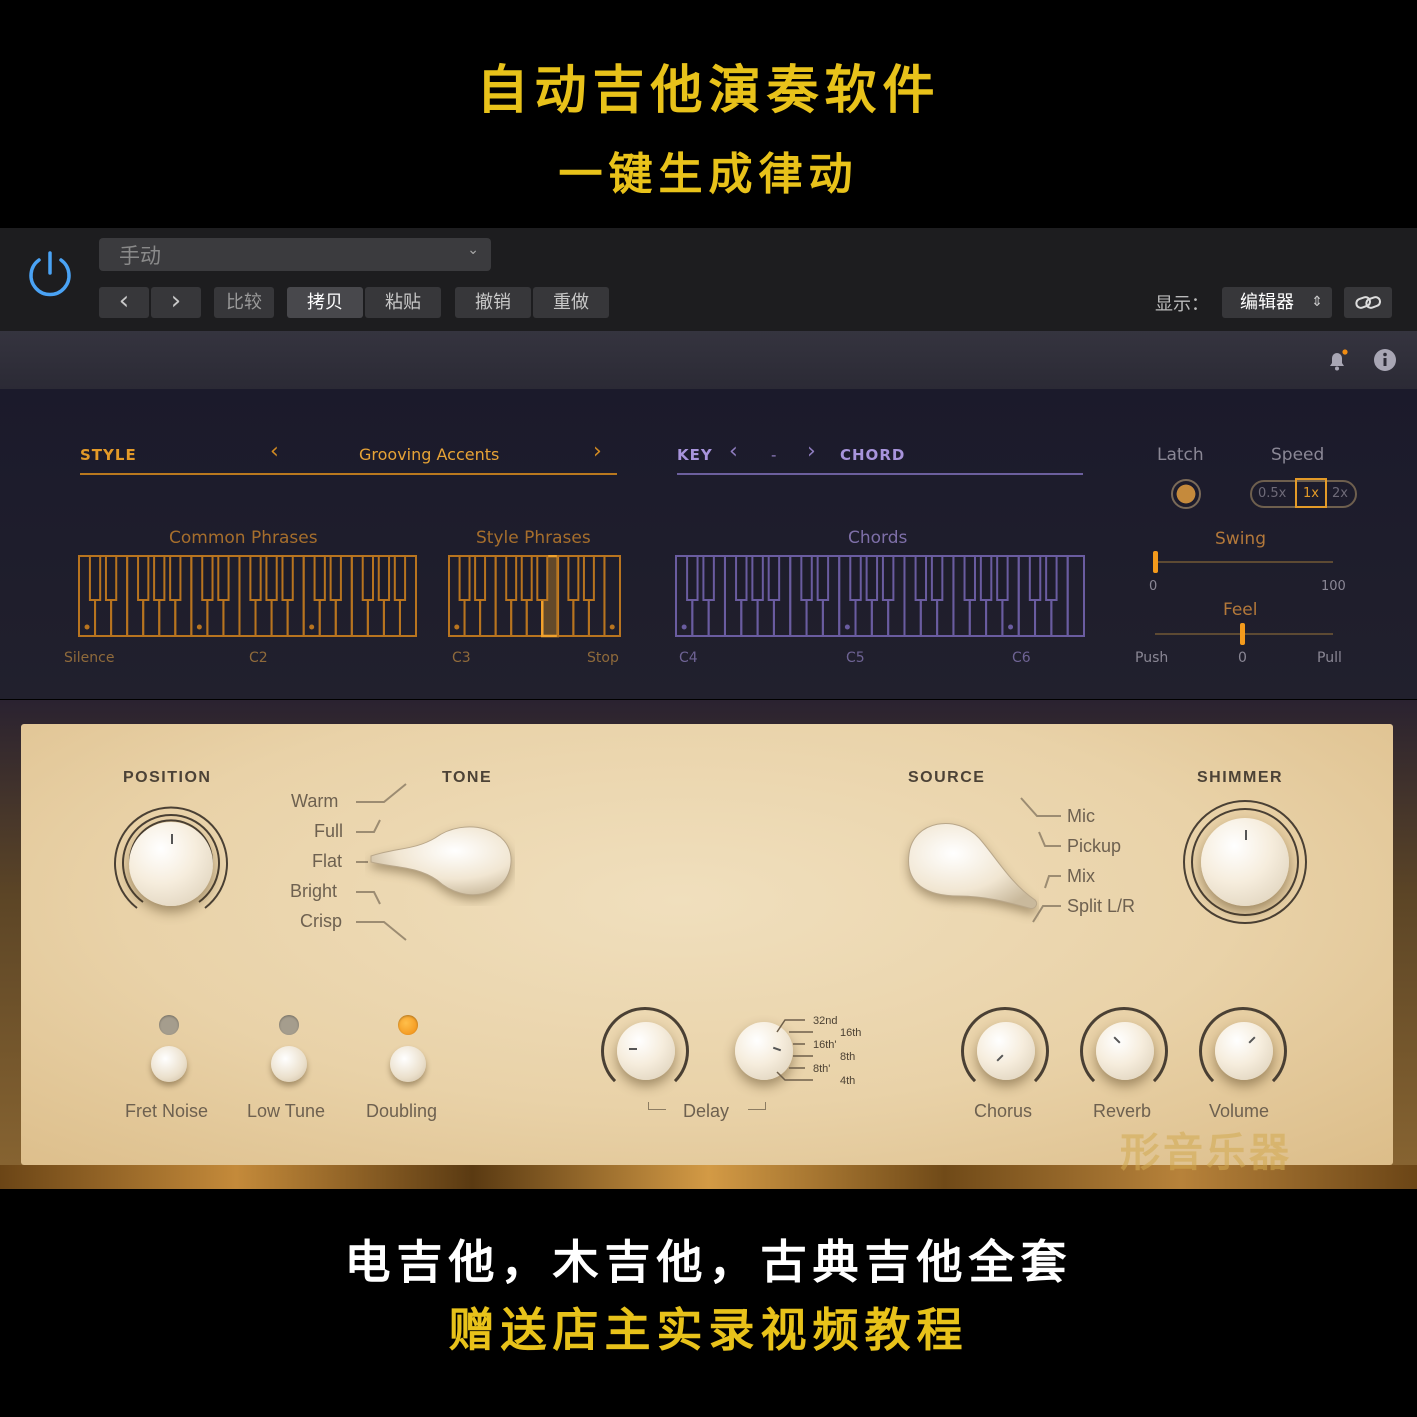 The width and height of the screenshot is (1417, 1417). Describe the element at coordinates (1186, 494) in the screenshot. I see `latch-button` at that location.